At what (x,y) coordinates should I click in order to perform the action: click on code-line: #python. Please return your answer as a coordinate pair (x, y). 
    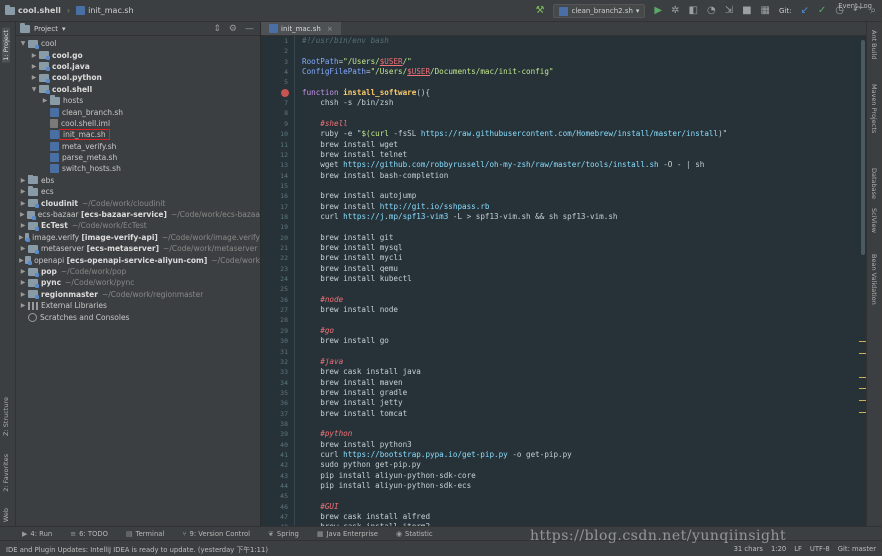
    Looking at the image, I should click on (327, 434).